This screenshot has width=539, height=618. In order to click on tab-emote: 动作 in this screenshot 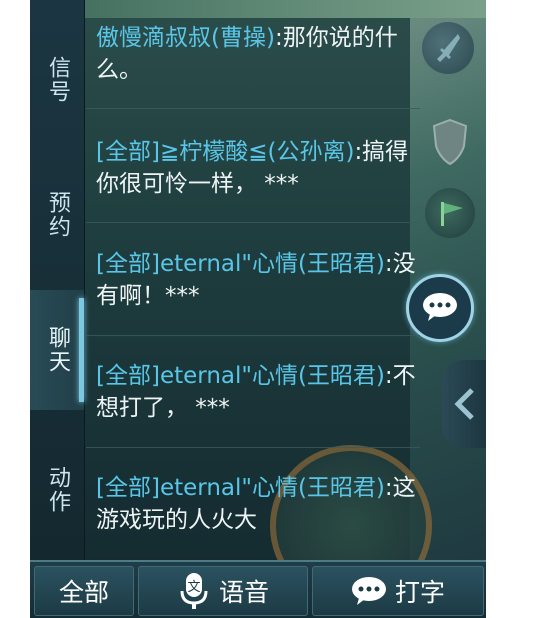, I will do `click(57, 490)`.